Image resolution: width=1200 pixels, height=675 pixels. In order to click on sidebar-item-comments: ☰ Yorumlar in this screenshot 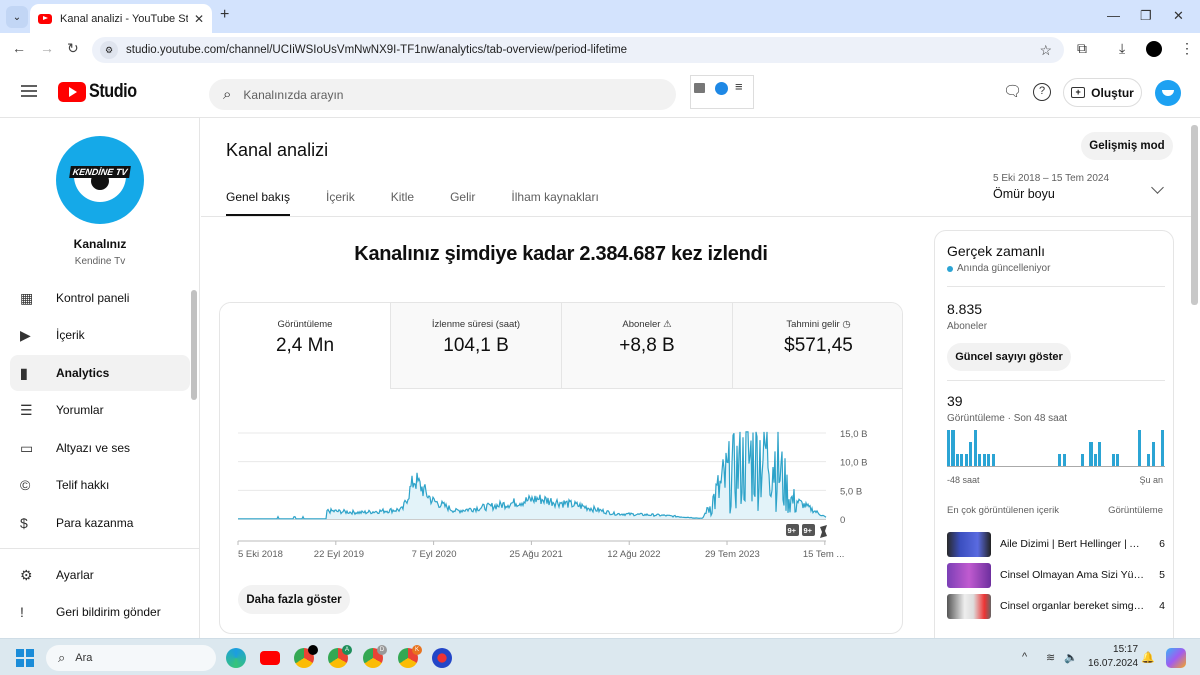, I will do `click(100, 410)`.